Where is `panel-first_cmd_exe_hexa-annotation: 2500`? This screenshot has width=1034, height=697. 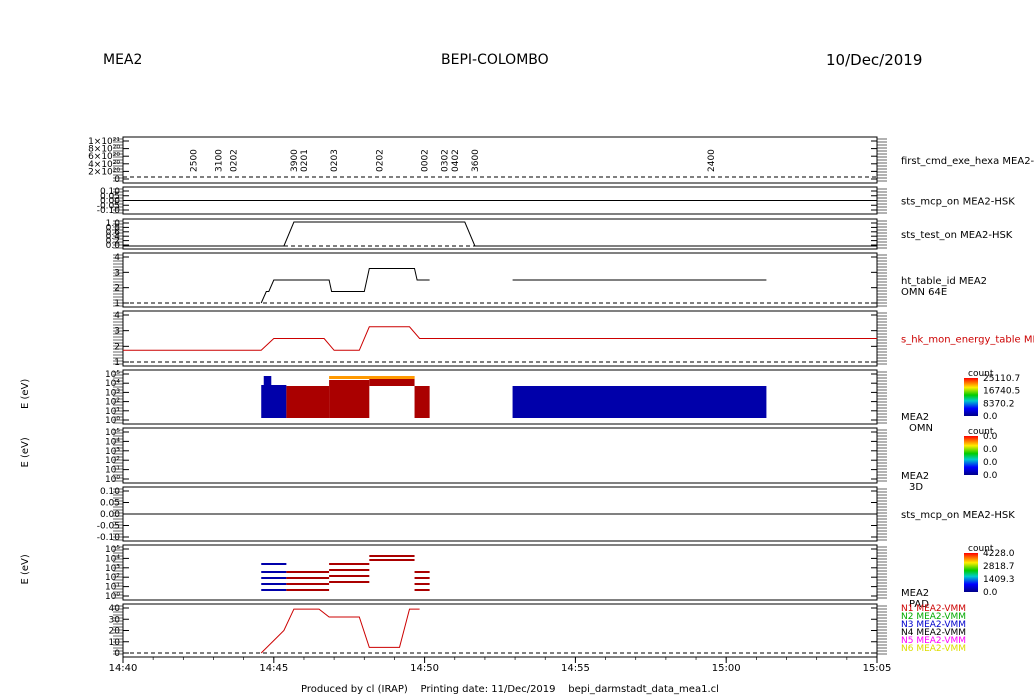
panel-first_cmd_exe_hexa-annotation: 2500 is located at coordinates (194, 160).